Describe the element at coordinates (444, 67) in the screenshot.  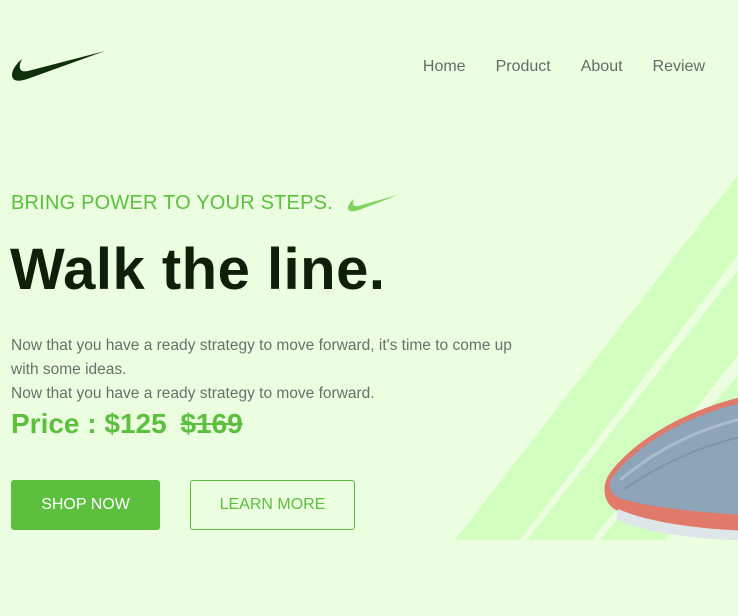
I see `nav-home-link: Home` at that location.